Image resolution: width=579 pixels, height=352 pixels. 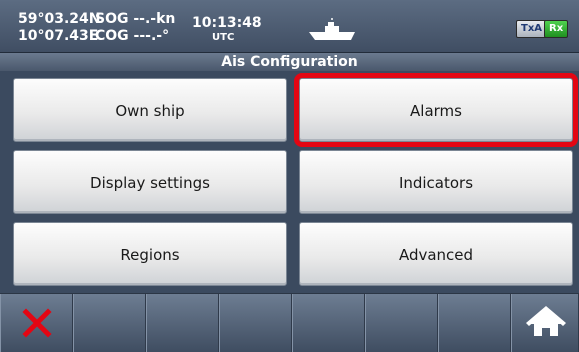 I want to click on time-readout: 10:13:48, so click(x=227, y=23).